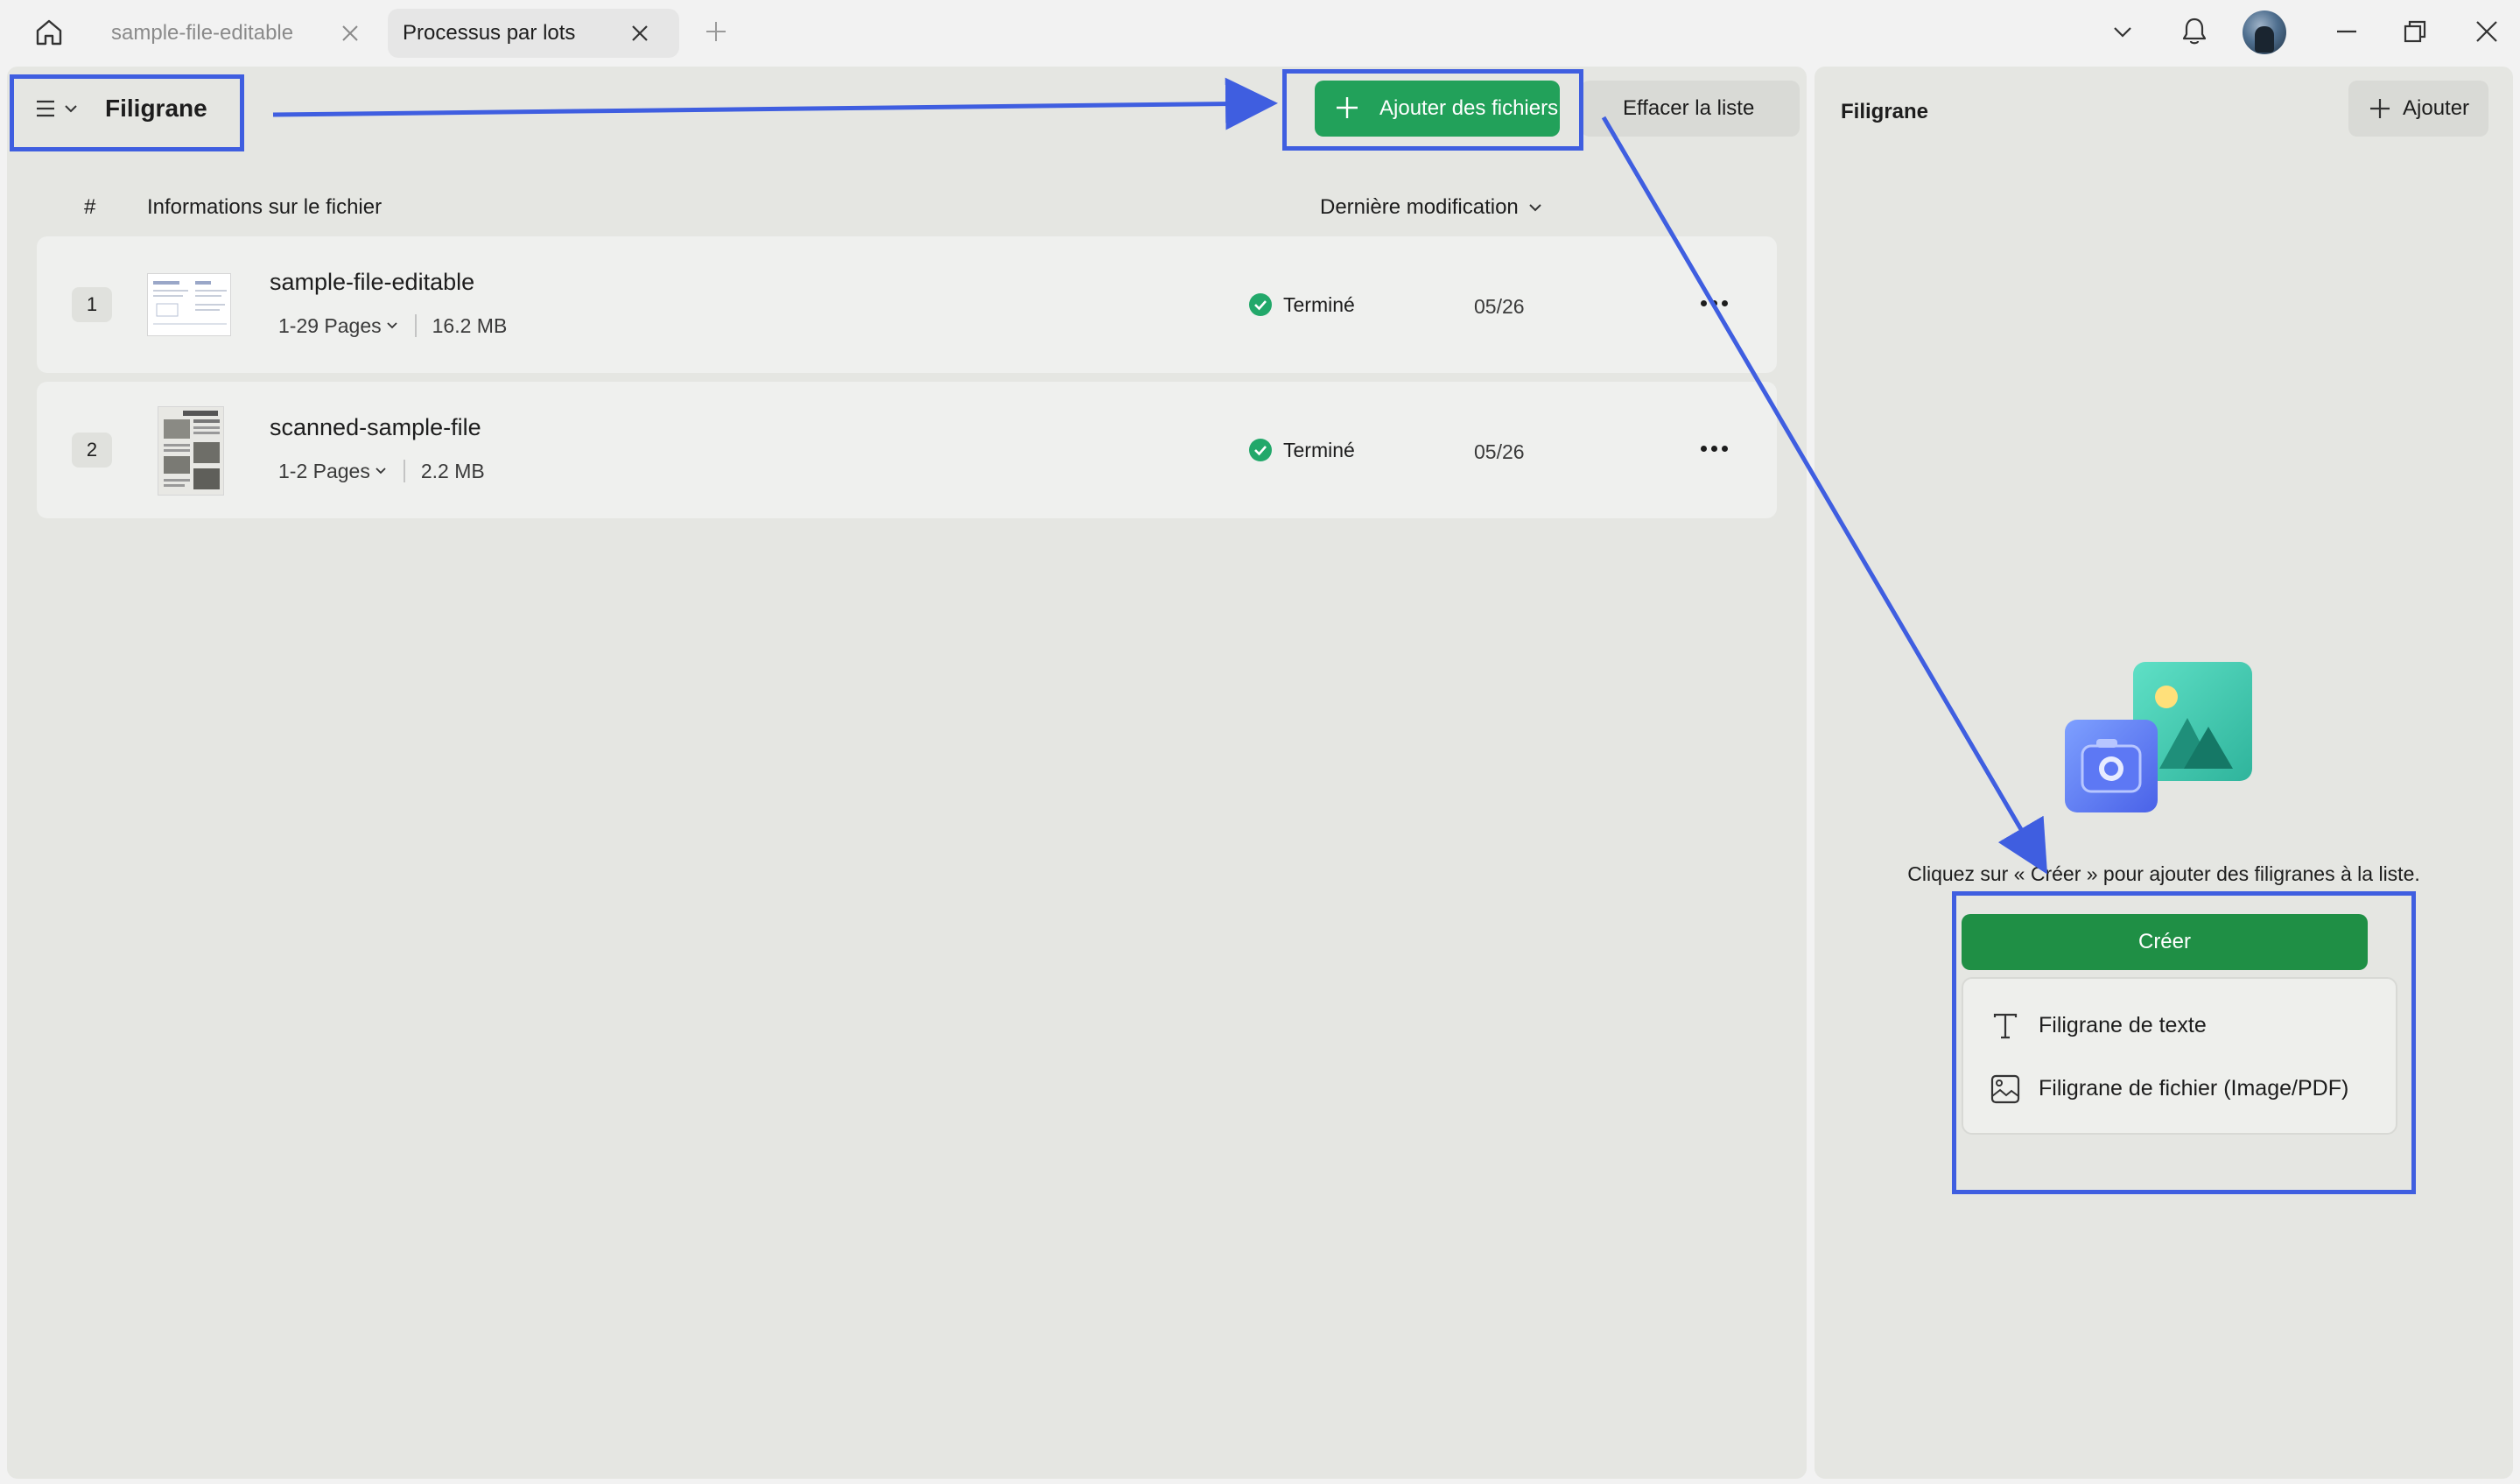  What do you see at coordinates (1690, 109) in the screenshot?
I see `clear-list-button: Effacer la liste` at bounding box center [1690, 109].